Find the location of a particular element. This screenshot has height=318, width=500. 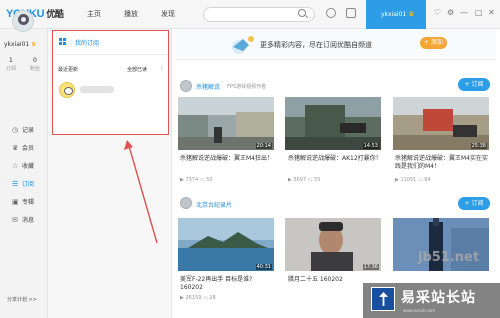

video-thumbnail: 20:14 is located at coordinates (226, 123).